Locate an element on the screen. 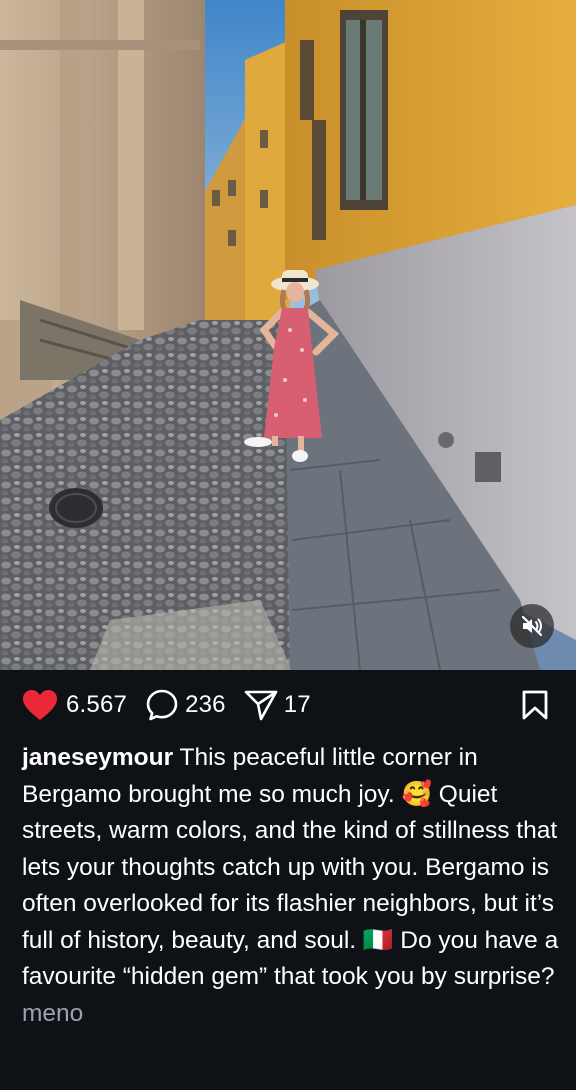 The image size is (576, 1090). like-button: 6.567 is located at coordinates (74, 705).